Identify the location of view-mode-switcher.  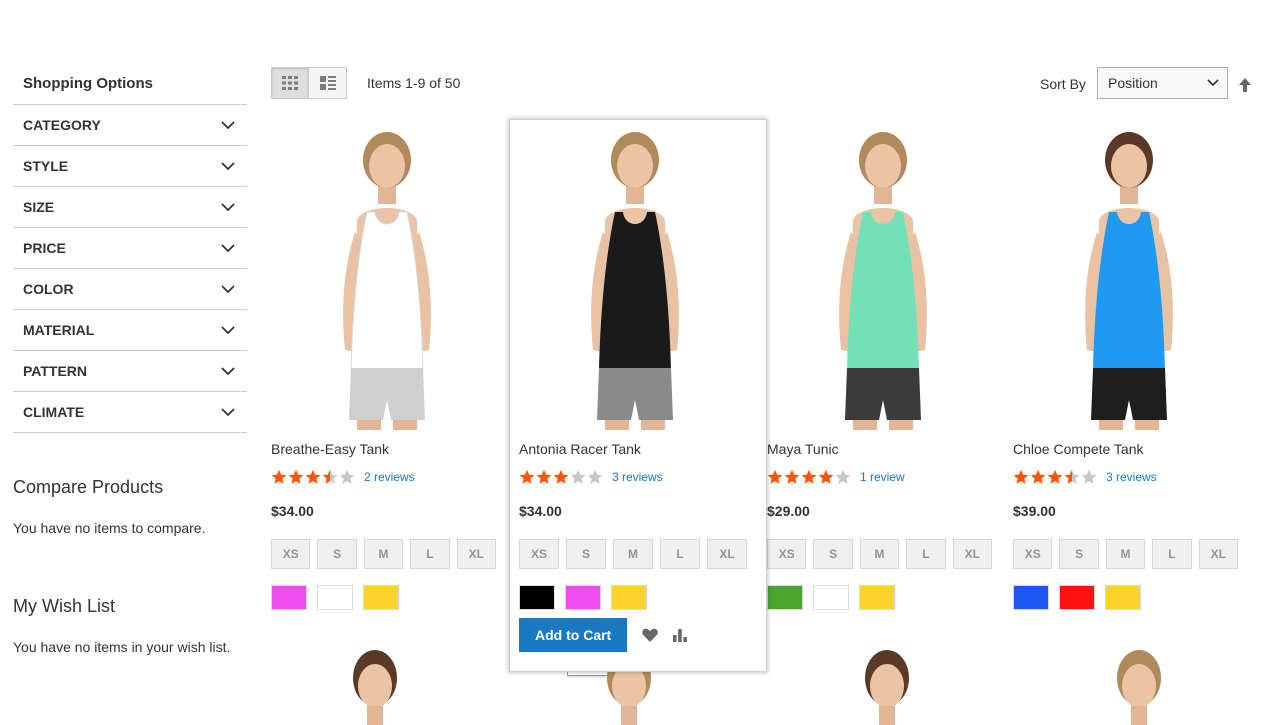
(309, 83).